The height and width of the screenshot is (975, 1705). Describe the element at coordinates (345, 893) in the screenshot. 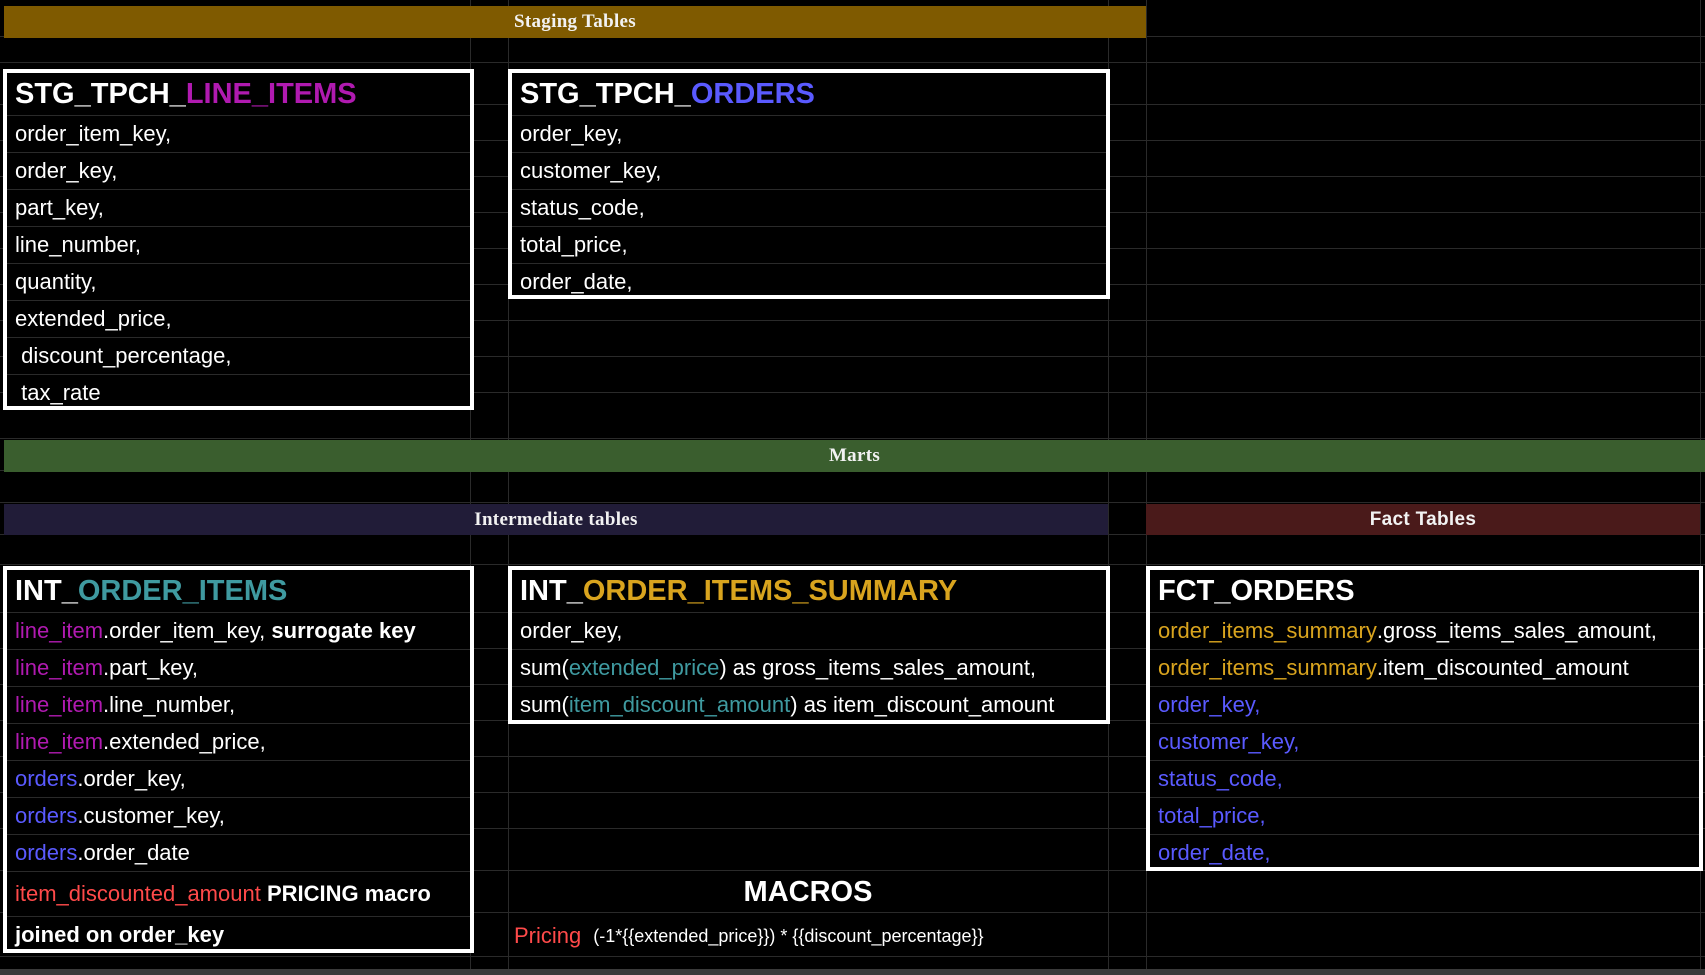

I see `column-note: PRICING macro` at that location.